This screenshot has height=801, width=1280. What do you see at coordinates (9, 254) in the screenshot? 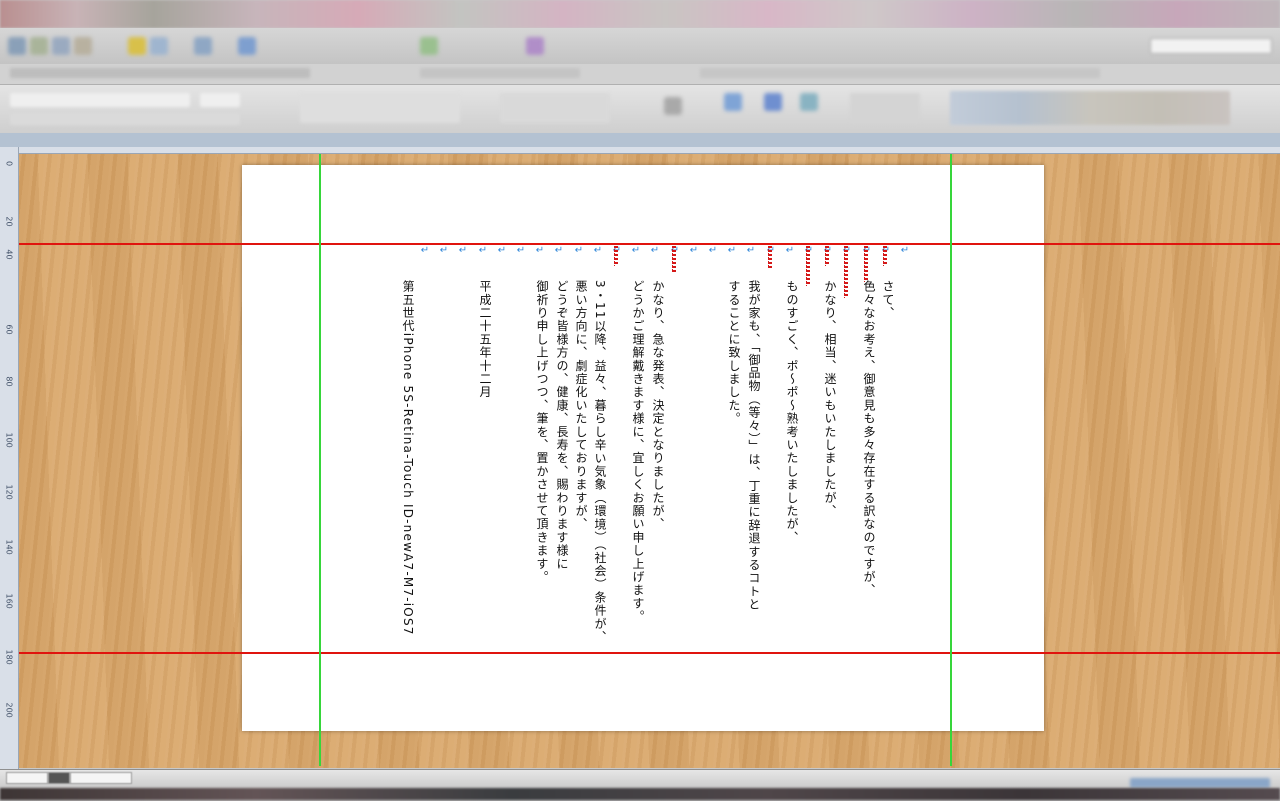
I see `ruler-label: 40` at bounding box center [9, 254].